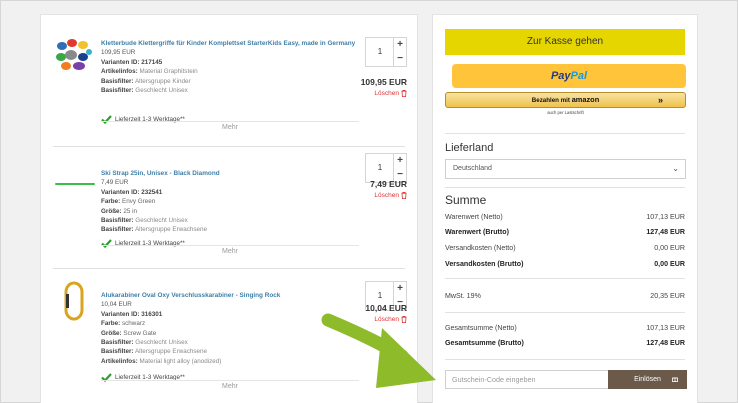  I want to click on summary-heading: Summe, so click(466, 200).